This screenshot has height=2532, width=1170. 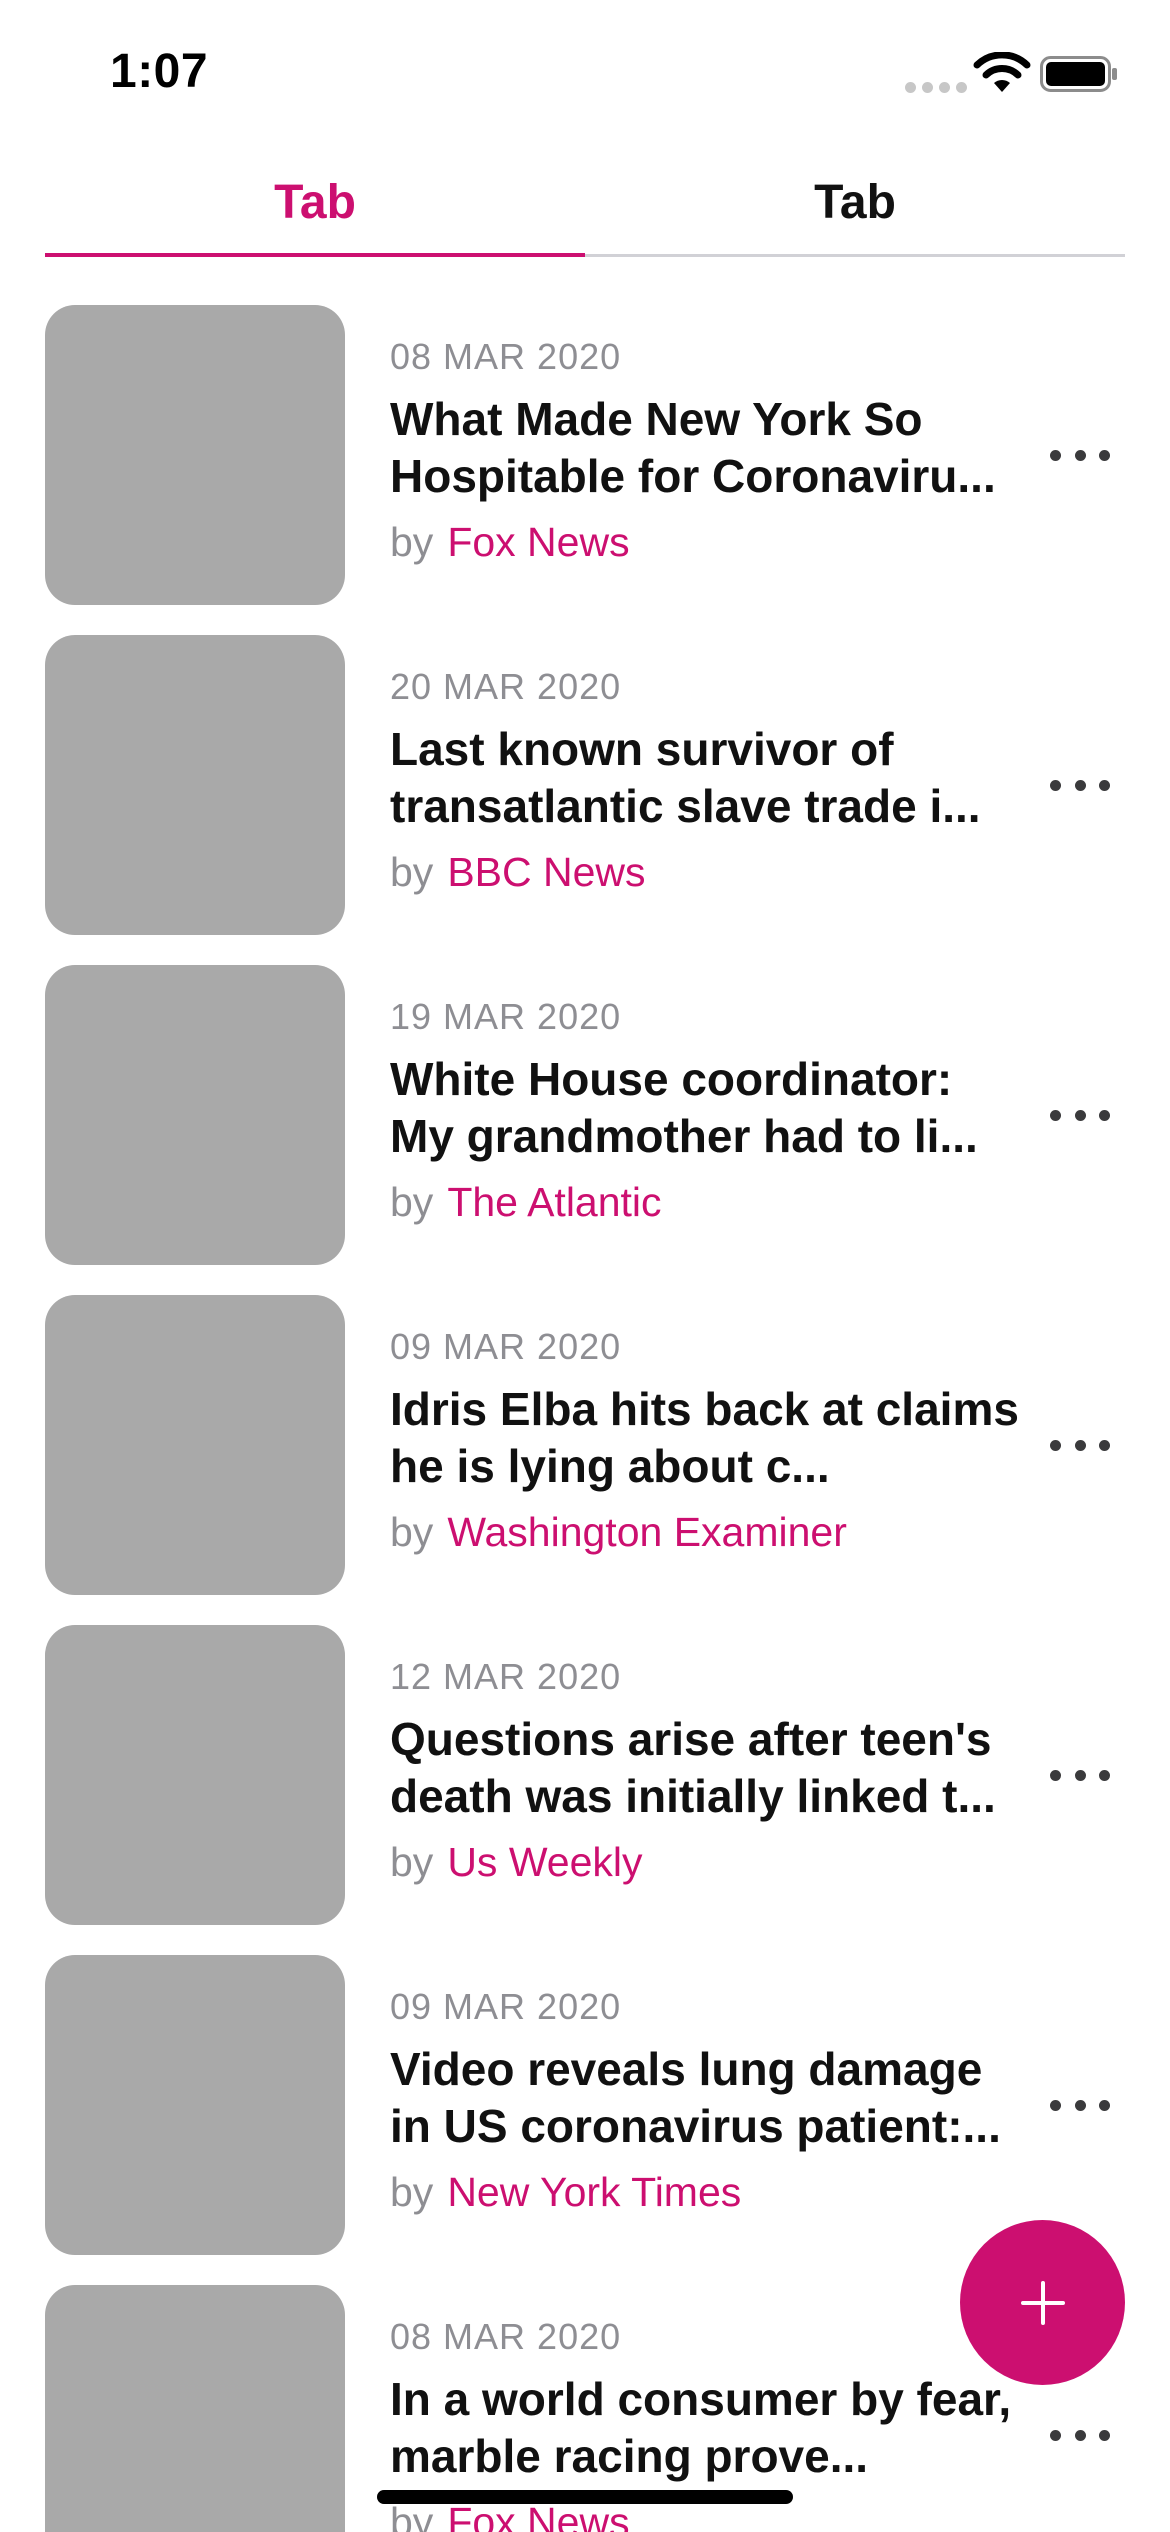 What do you see at coordinates (705, 1202) in the screenshot?
I see `article-byline: by The Atlantic` at bounding box center [705, 1202].